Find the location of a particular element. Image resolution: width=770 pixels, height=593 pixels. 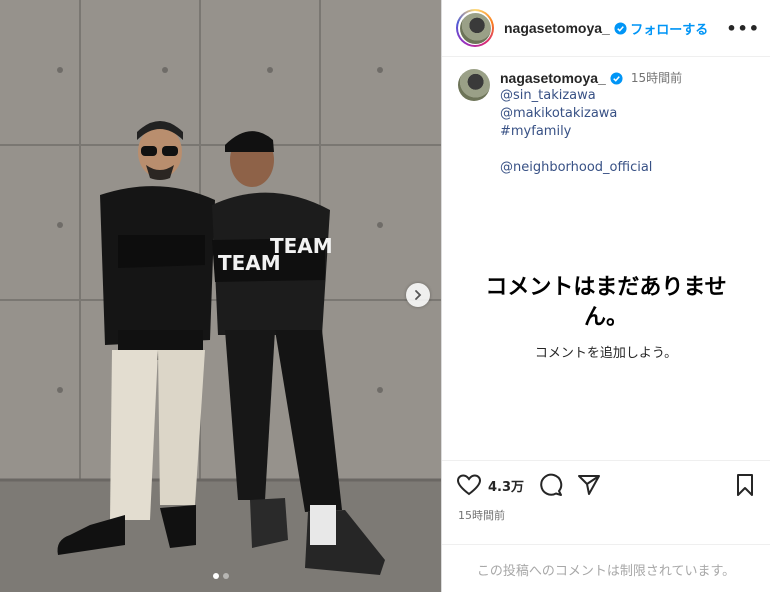

no-comments-title: コメントはまだありません。 is located at coordinates (606, 302).